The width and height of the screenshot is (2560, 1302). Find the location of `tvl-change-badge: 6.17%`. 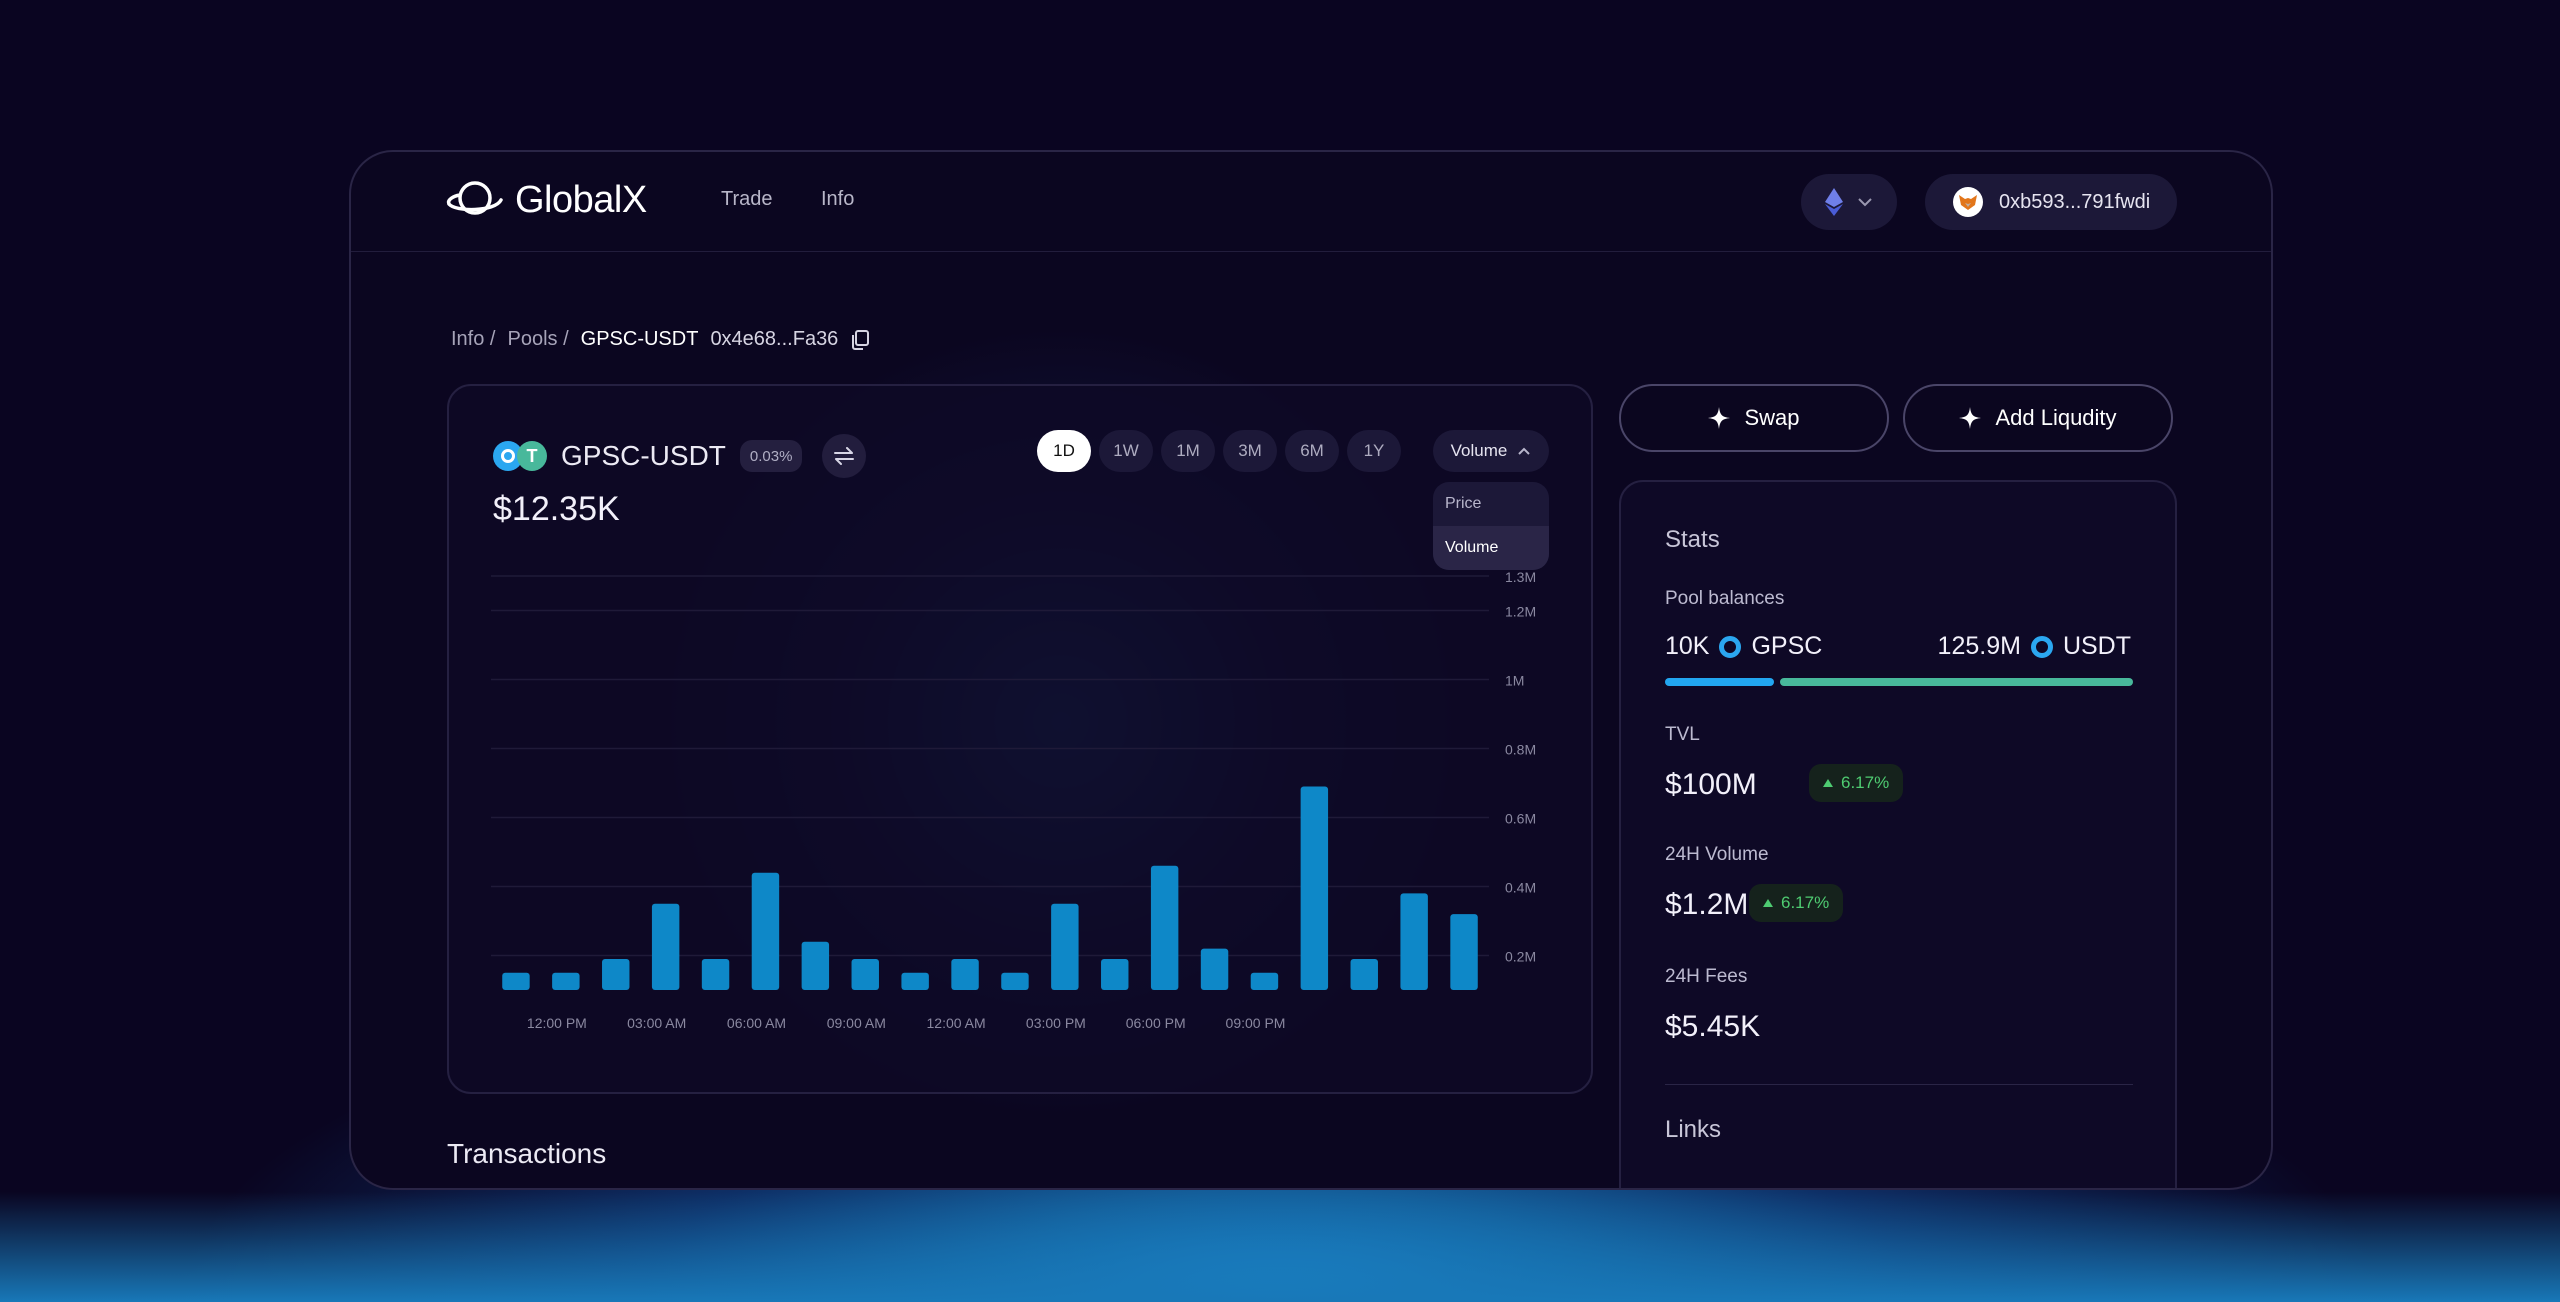

tvl-change-badge: 6.17% is located at coordinates (1856, 783).